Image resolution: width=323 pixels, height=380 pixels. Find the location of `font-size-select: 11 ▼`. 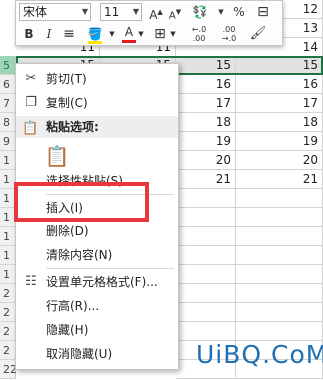

font-size-select: 11 ▼ is located at coordinates (121, 12).